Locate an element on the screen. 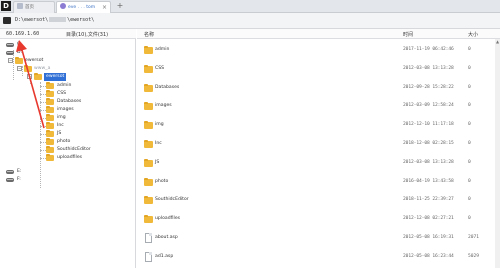 The image size is (500, 268). tree-item-images: images is located at coordinates (86, 110).